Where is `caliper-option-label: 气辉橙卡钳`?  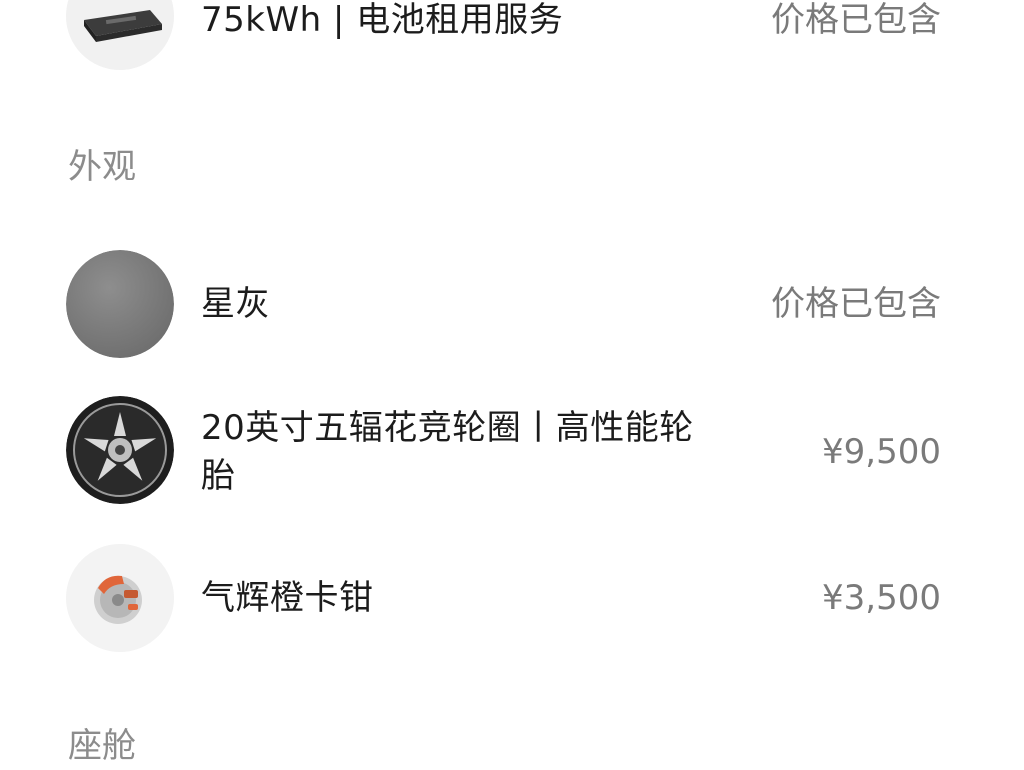 caliper-option-label: 气辉橙卡钳 is located at coordinates (287, 598).